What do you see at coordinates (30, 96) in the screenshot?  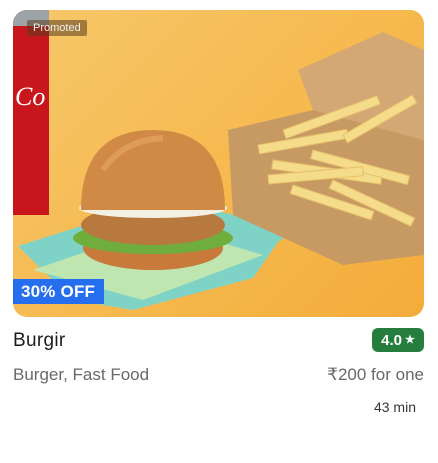 I see `svg-text: Co` at bounding box center [30, 96].